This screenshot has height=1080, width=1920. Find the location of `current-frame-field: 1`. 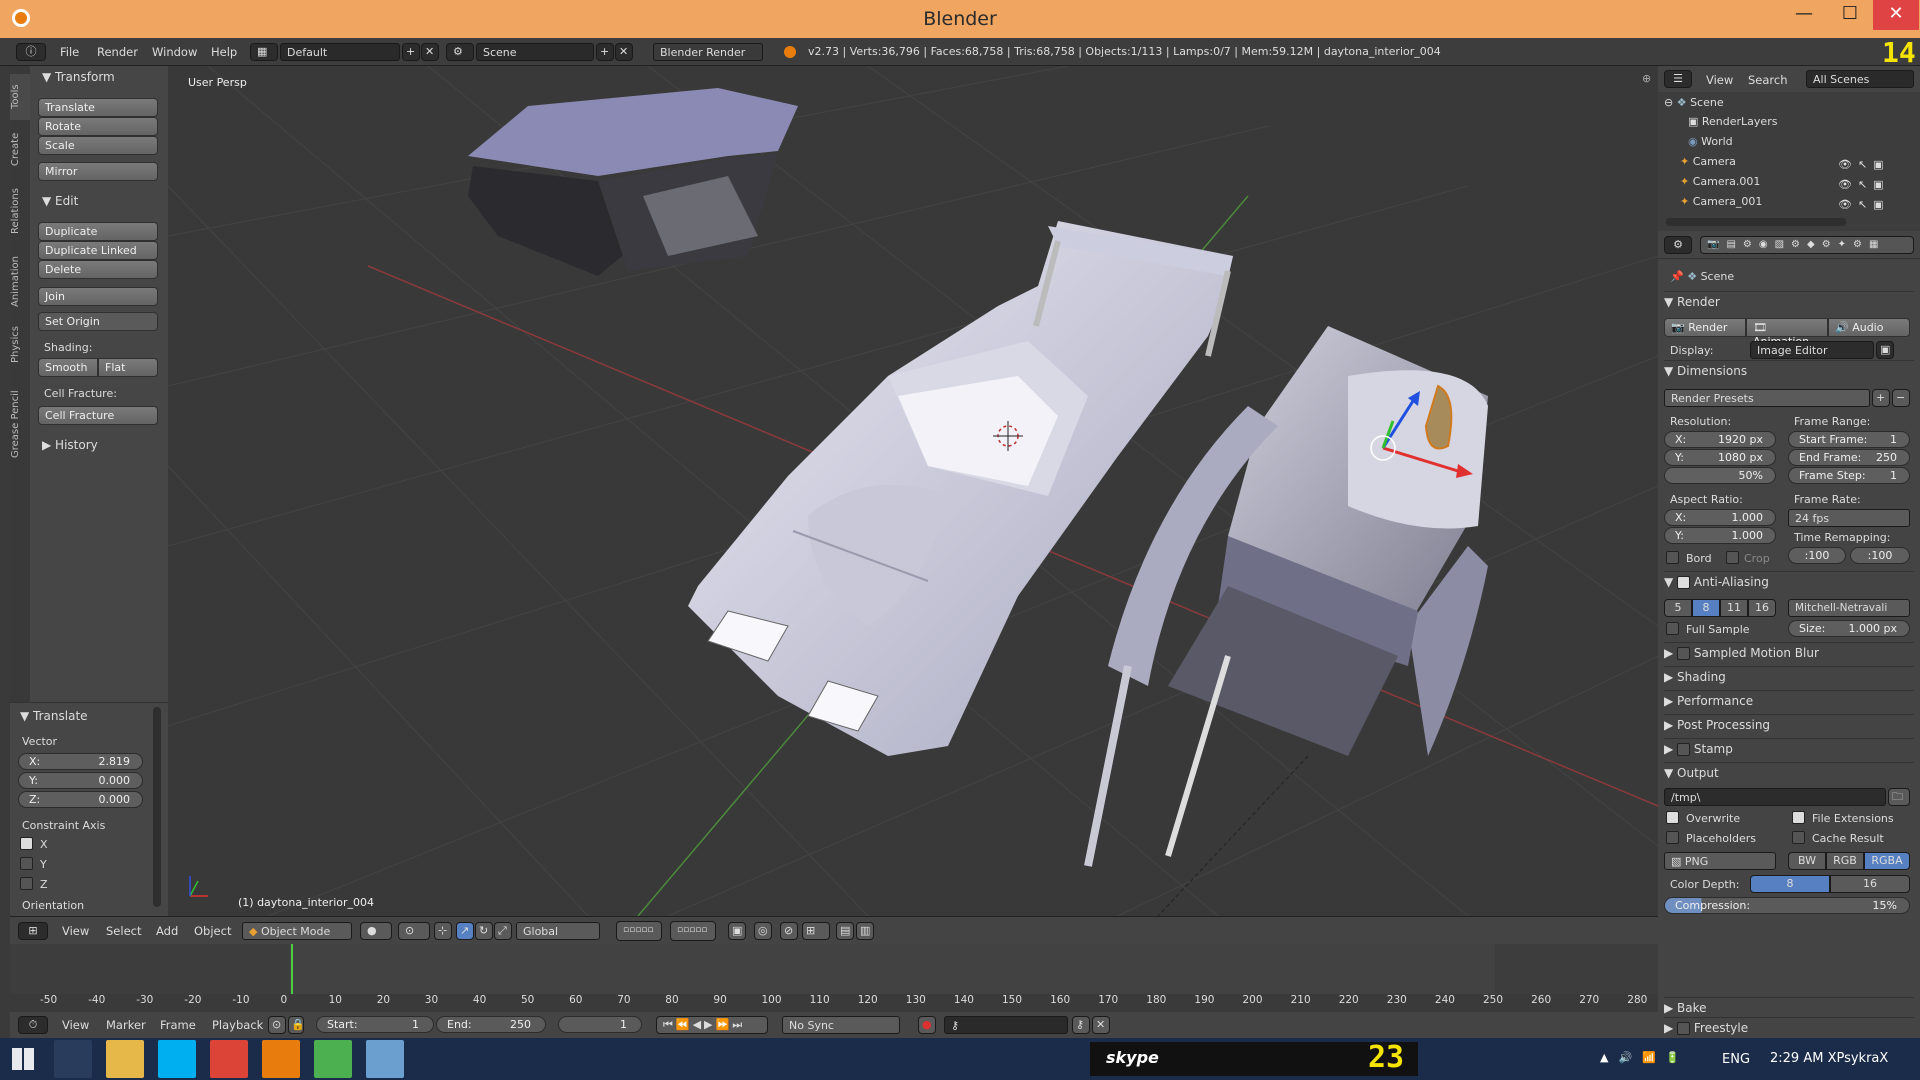

current-frame-field: 1 is located at coordinates (600, 1024).